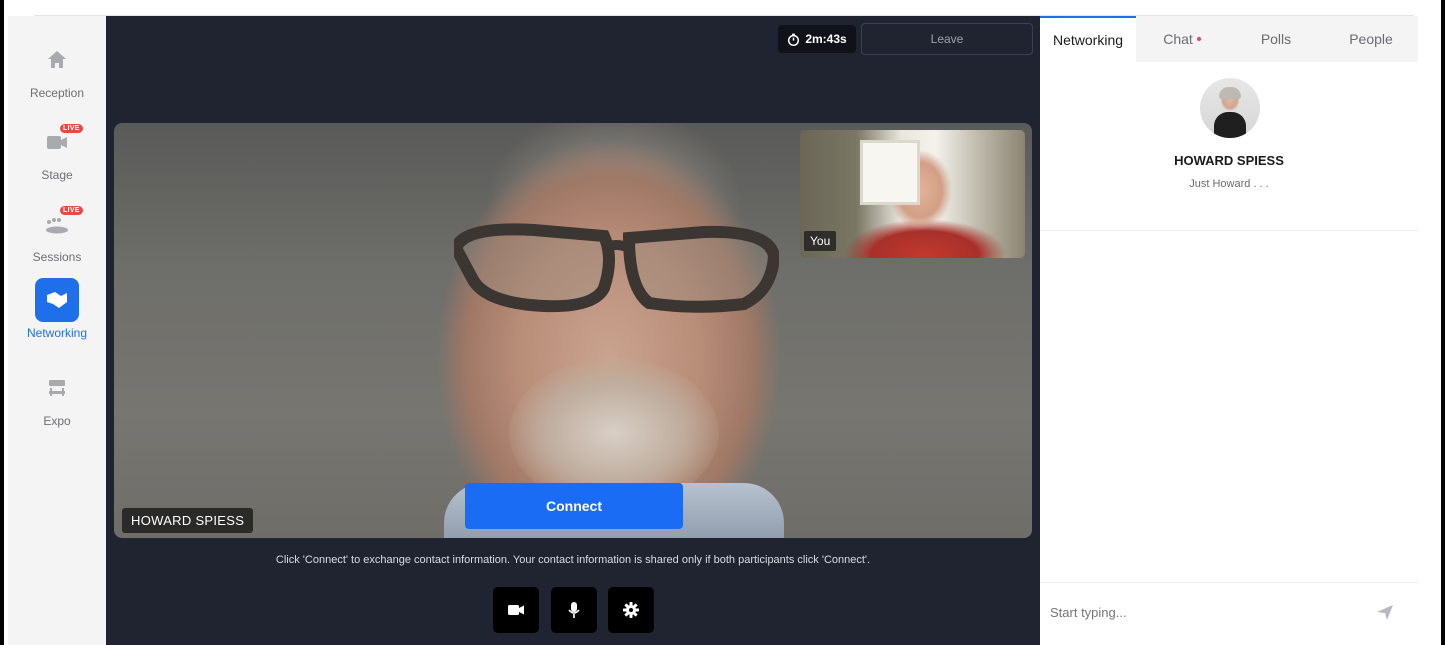  I want to click on sidebar-item-label: Stage, so click(57, 175).